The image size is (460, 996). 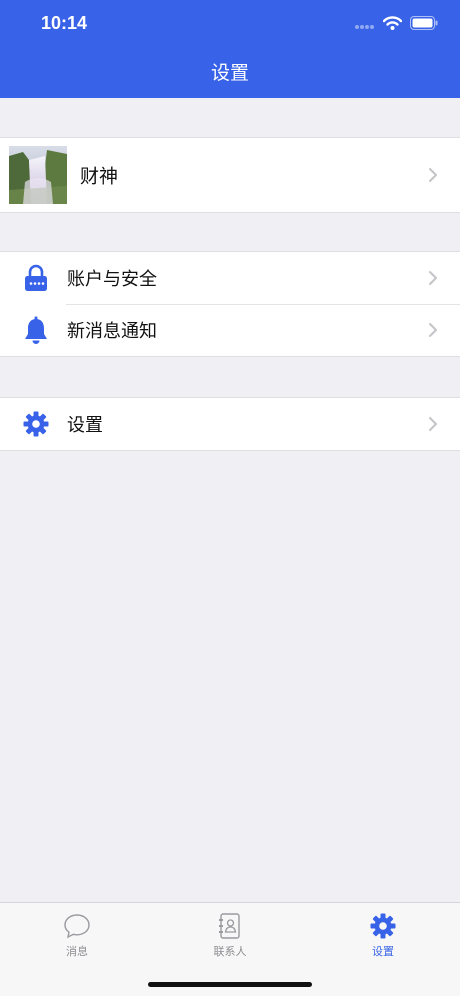 I want to click on page-title: 设置, so click(x=229, y=73).